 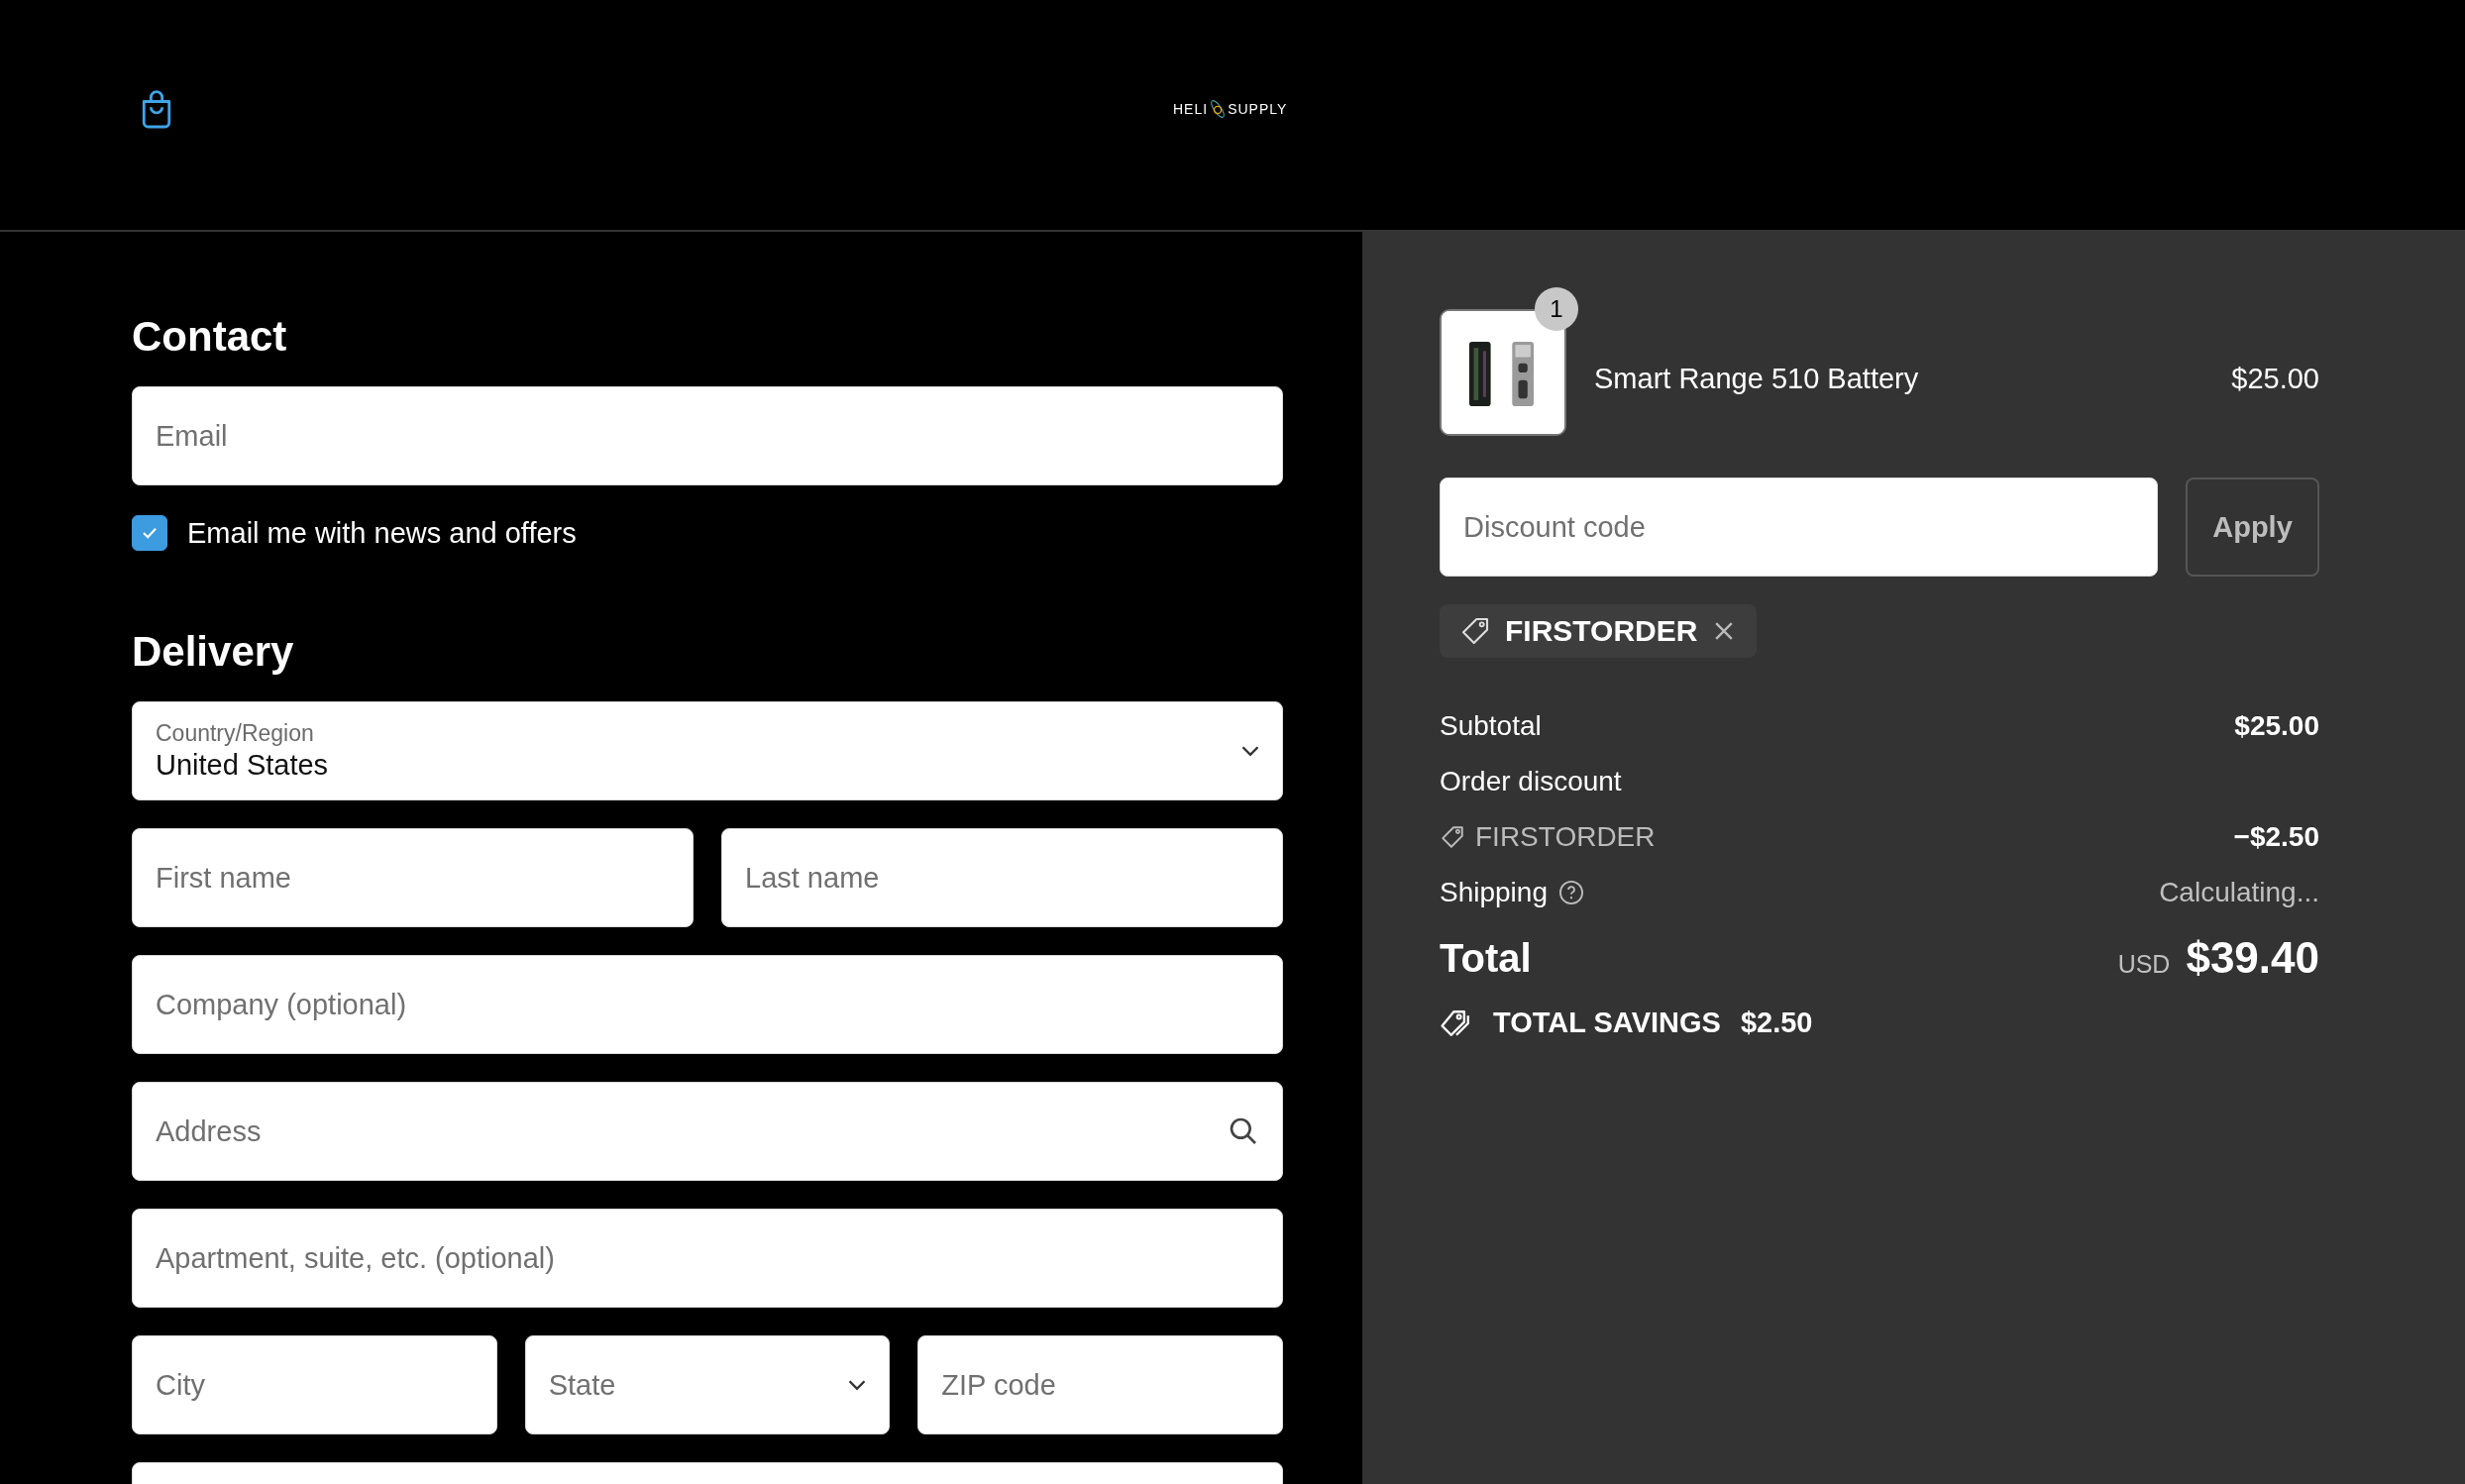 I want to click on quantity-badge: 1, so click(x=1556, y=309).